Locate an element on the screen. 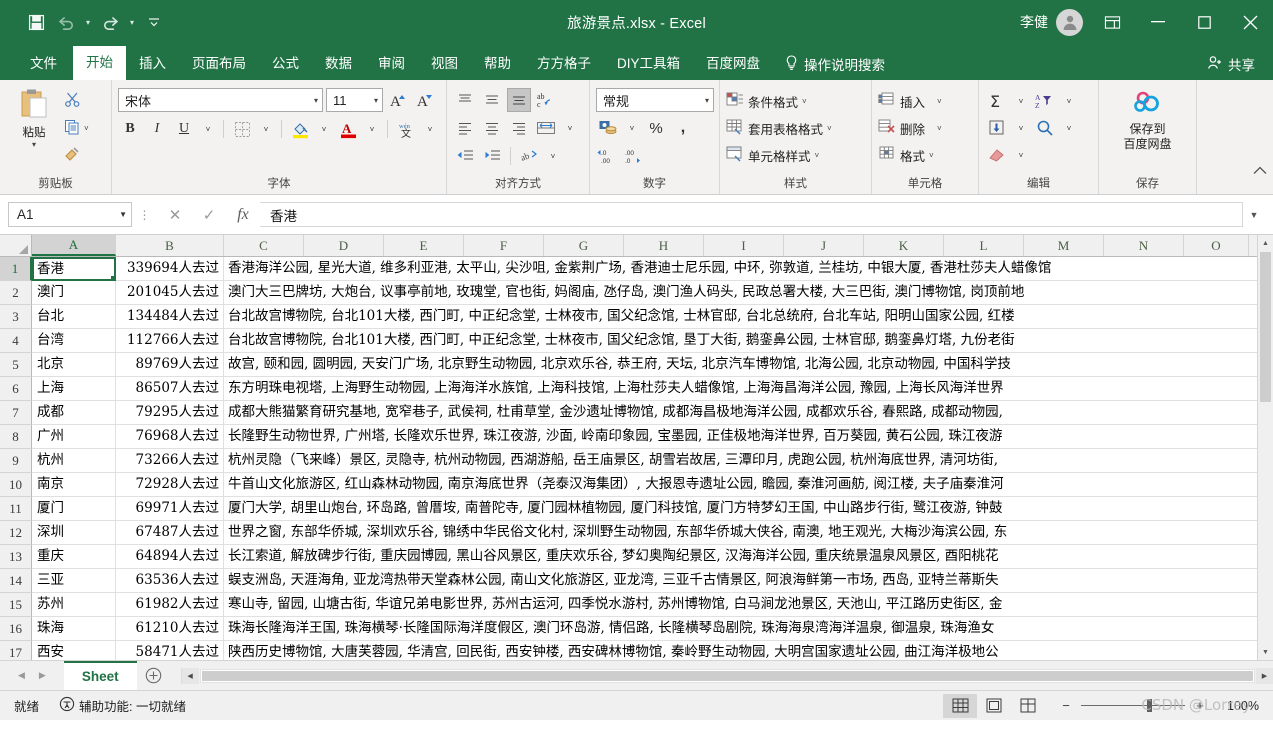 The image size is (1273, 747). cell-A12: 深圳 is located at coordinates (74, 533).